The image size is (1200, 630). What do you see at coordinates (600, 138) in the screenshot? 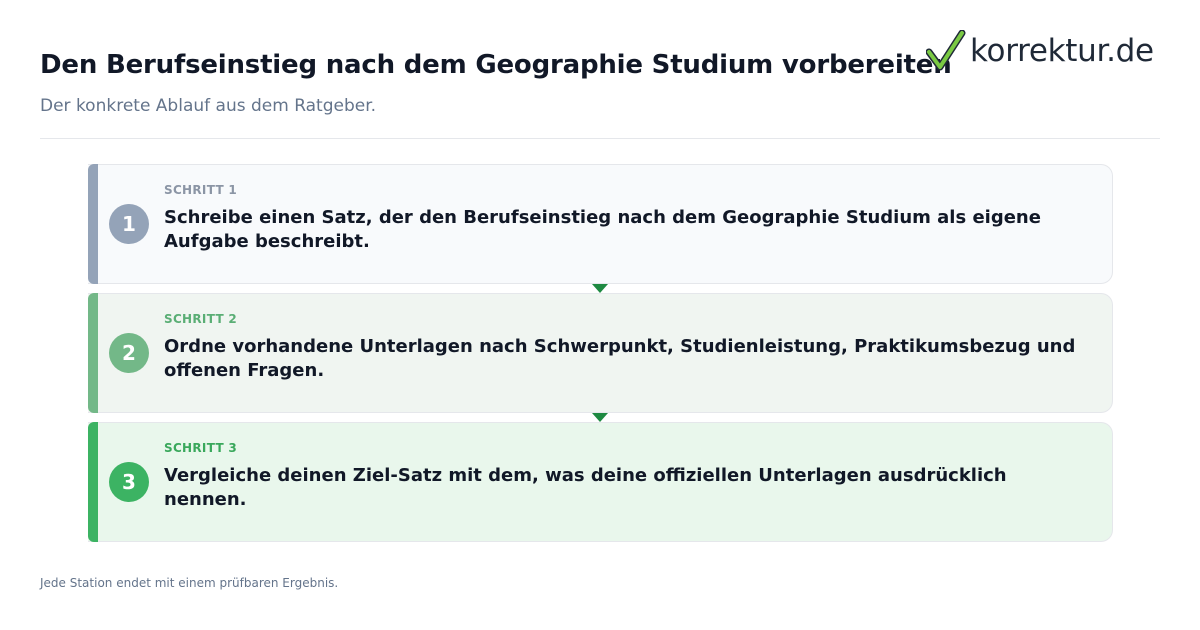
I see `header-divider` at bounding box center [600, 138].